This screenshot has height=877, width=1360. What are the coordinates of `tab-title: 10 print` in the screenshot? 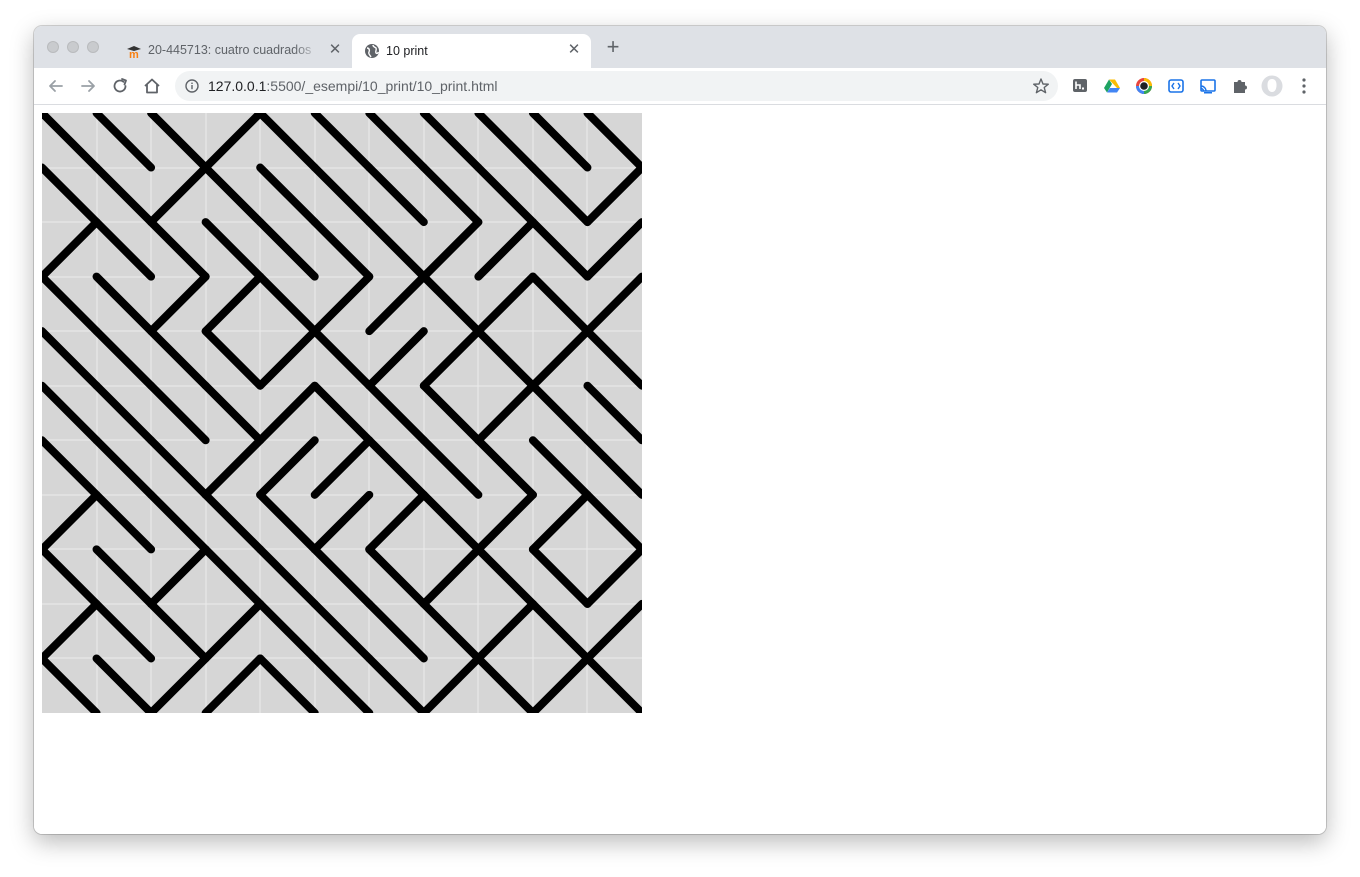 It's located at (407, 51).